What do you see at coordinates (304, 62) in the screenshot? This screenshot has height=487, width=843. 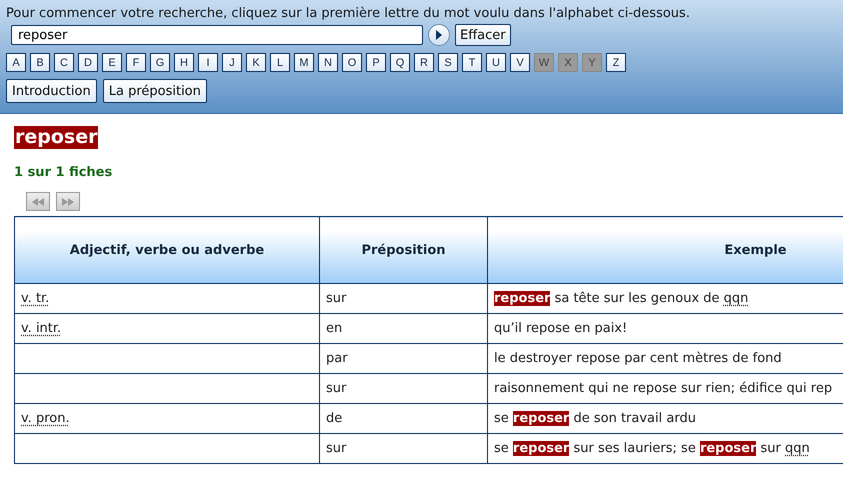 I see `letter-button: M` at bounding box center [304, 62].